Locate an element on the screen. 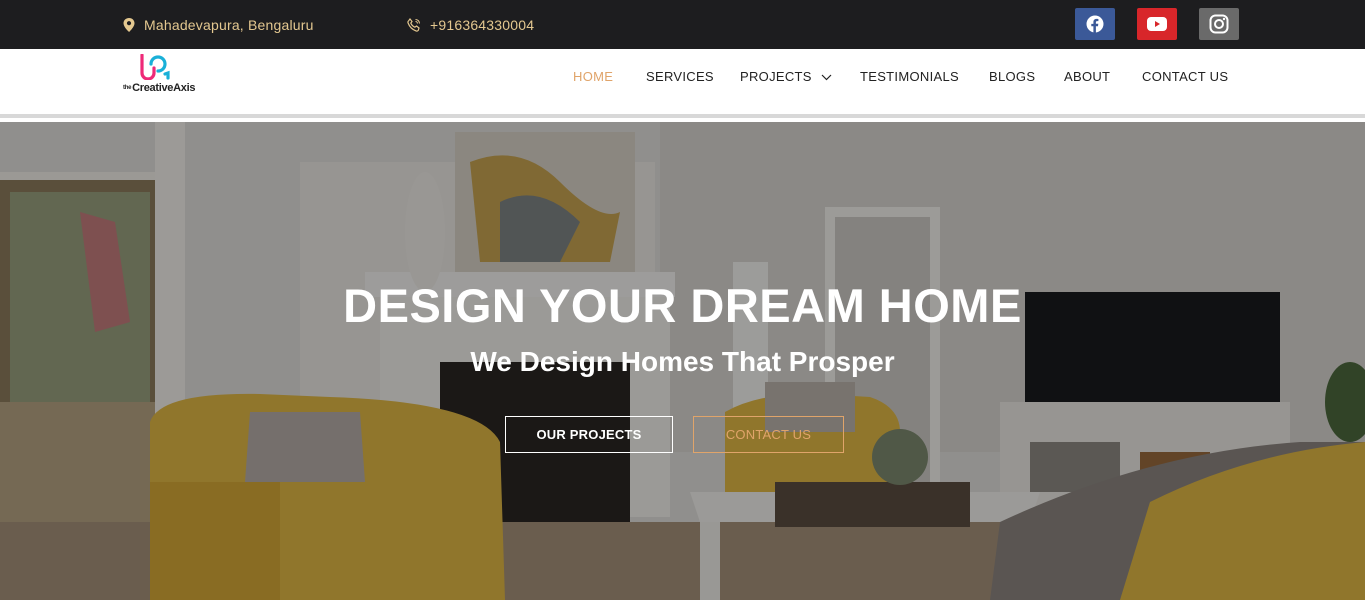 The image size is (1365, 600). phone-info: +916364330004 is located at coordinates (470, 24).